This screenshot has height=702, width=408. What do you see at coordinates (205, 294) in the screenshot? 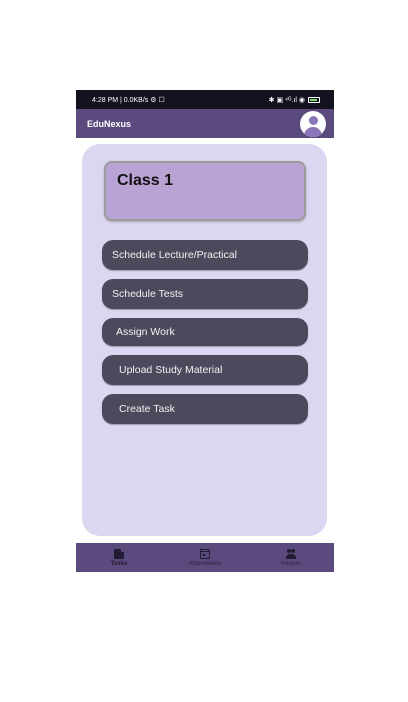
I see `schedule-tests-button: Schedule Tests` at bounding box center [205, 294].